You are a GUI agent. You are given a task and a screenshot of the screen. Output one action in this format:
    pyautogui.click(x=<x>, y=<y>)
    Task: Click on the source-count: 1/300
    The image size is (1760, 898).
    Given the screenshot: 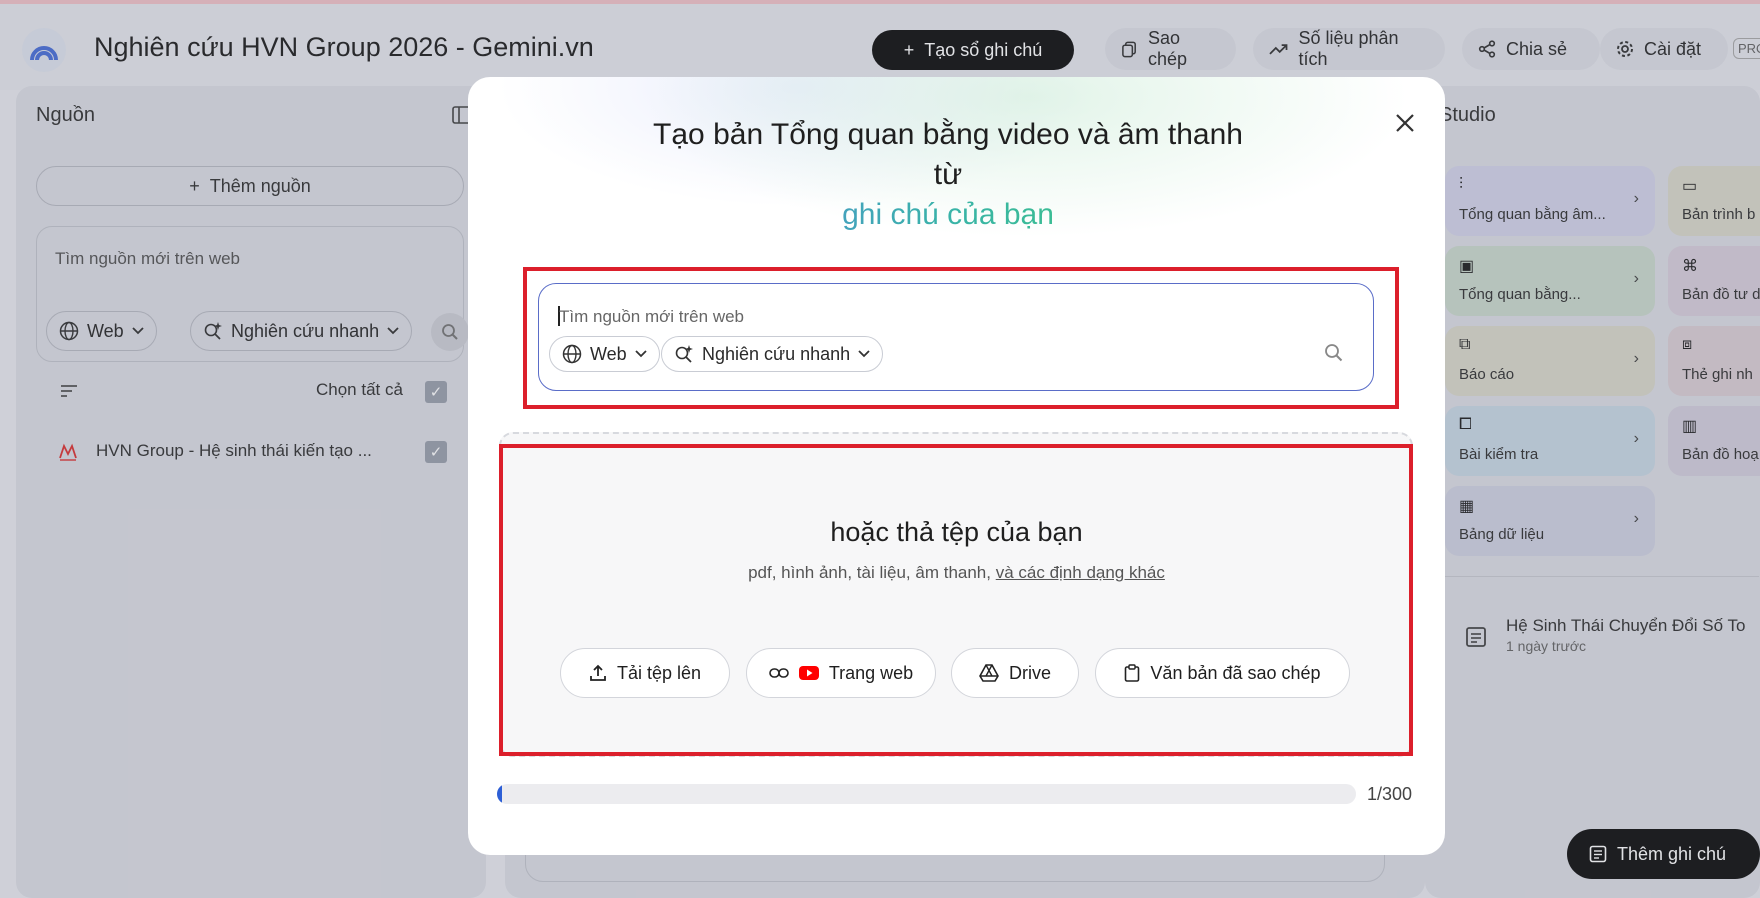 What is the action you would take?
    pyautogui.click(x=1390, y=794)
    